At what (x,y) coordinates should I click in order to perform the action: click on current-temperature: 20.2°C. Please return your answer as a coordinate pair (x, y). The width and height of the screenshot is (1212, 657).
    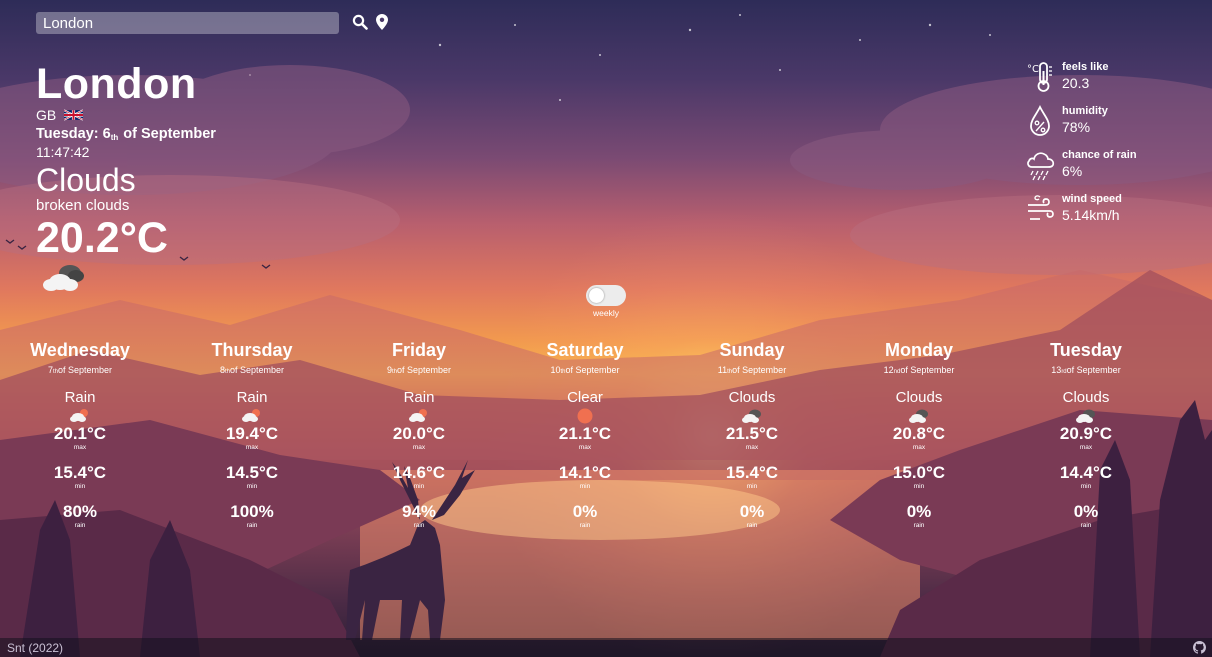
    Looking at the image, I should click on (102, 238).